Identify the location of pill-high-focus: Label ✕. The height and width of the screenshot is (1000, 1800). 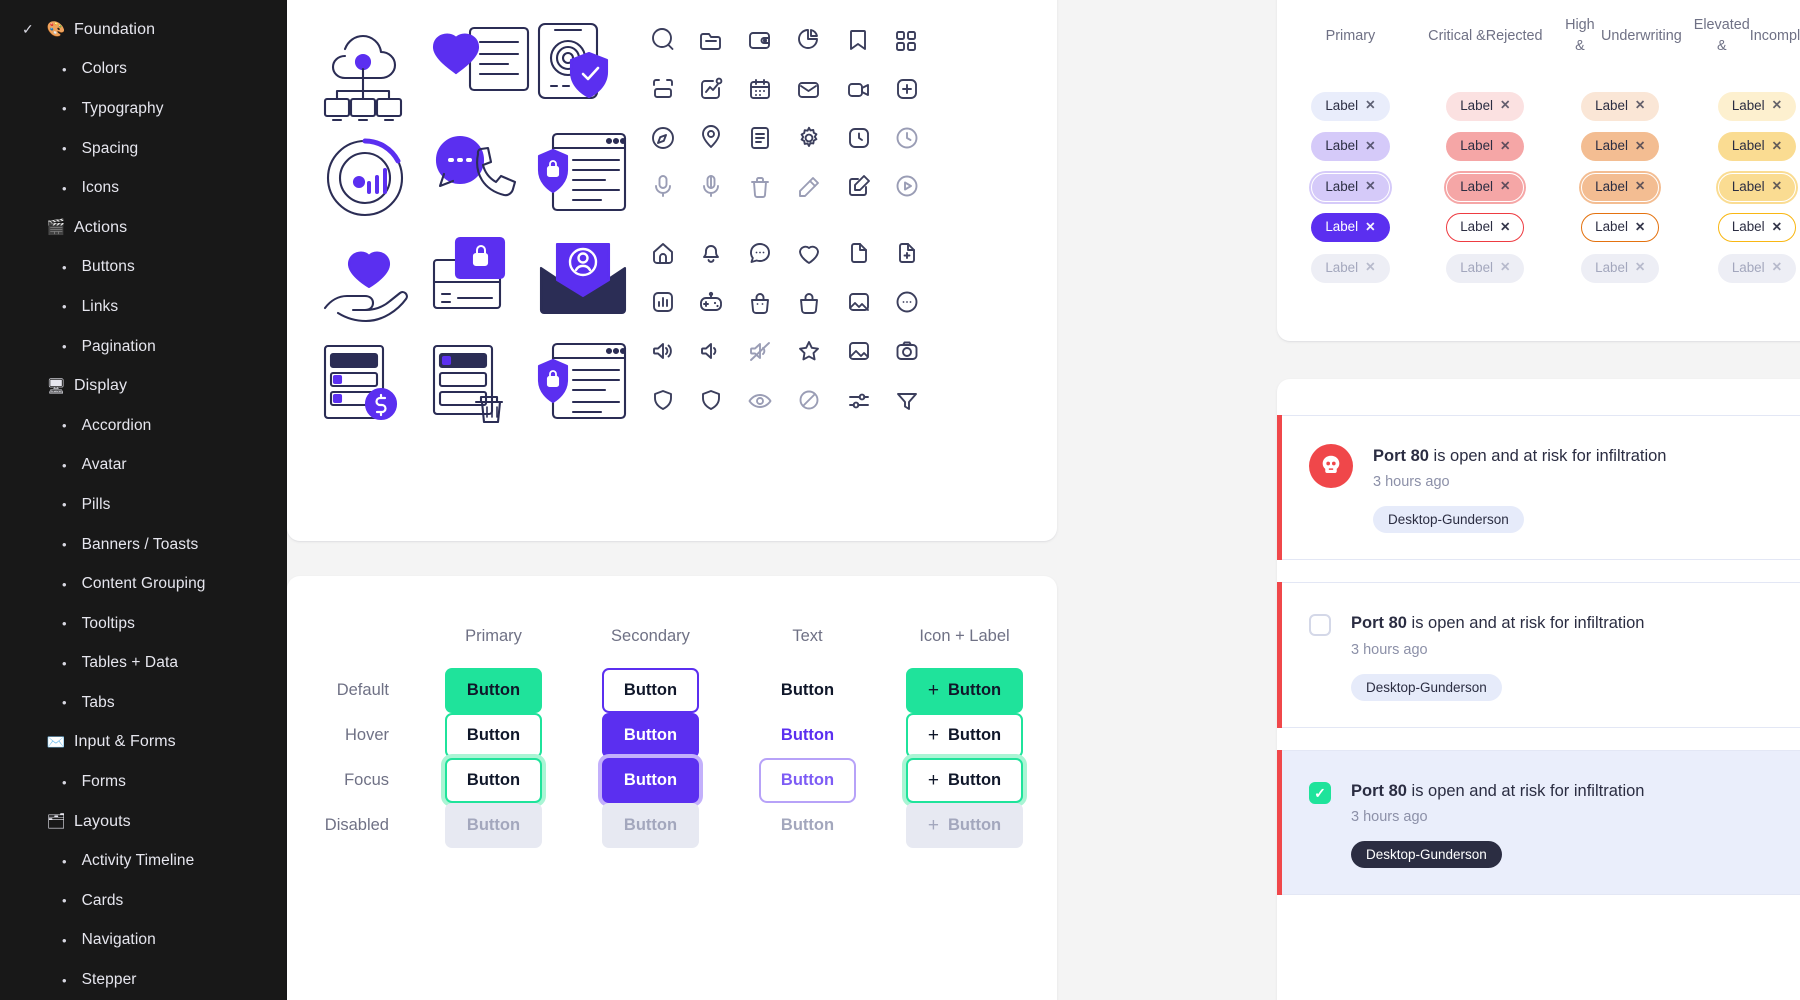
(1620, 187).